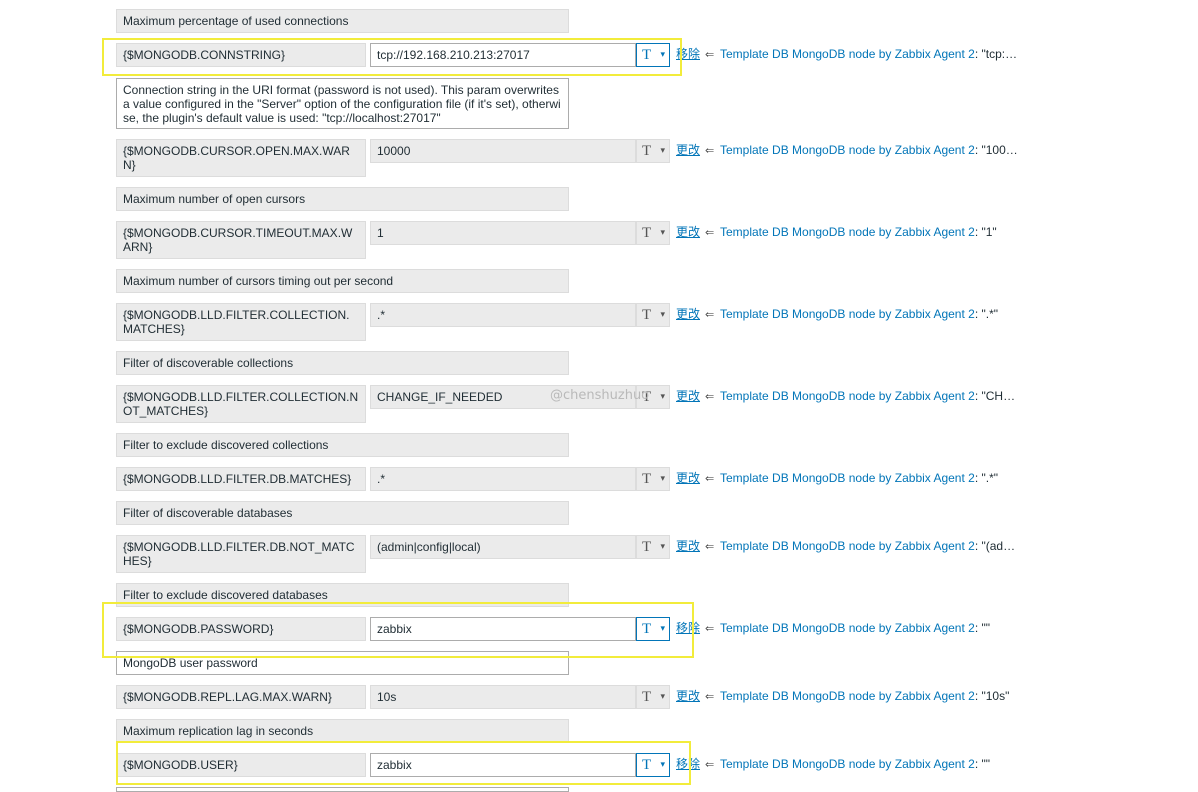 This screenshot has width=1198, height=792. I want to click on inherited-value-text: : "10s", so click(992, 696).